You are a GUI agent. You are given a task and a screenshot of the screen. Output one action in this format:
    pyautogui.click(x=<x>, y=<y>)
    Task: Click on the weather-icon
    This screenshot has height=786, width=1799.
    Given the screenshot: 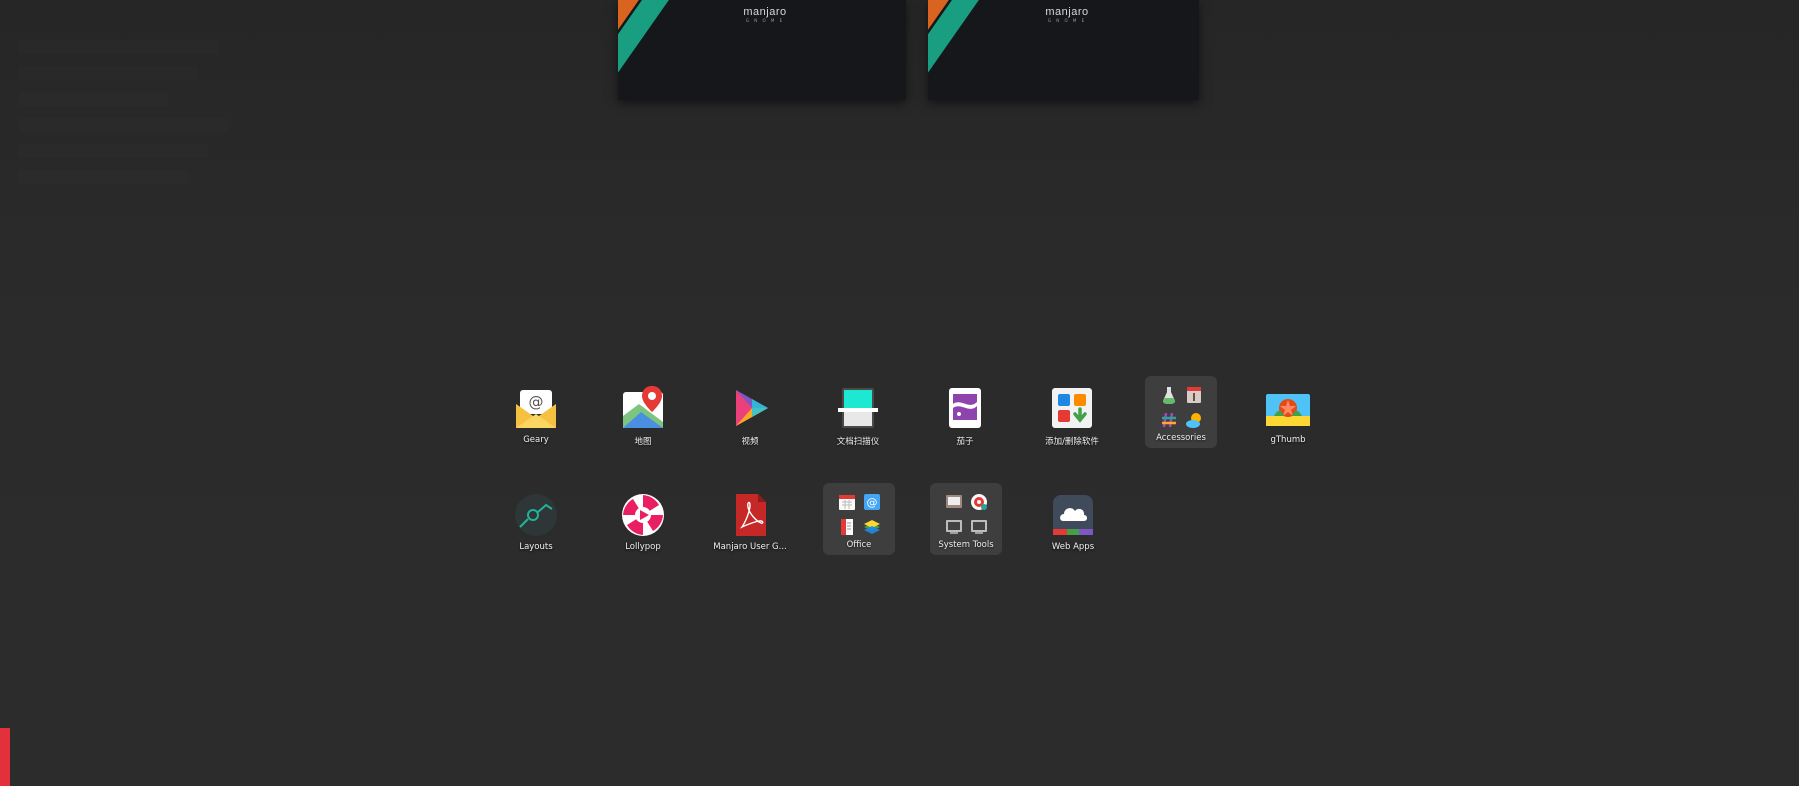 What is the action you would take?
    pyautogui.click(x=1194, y=420)
    